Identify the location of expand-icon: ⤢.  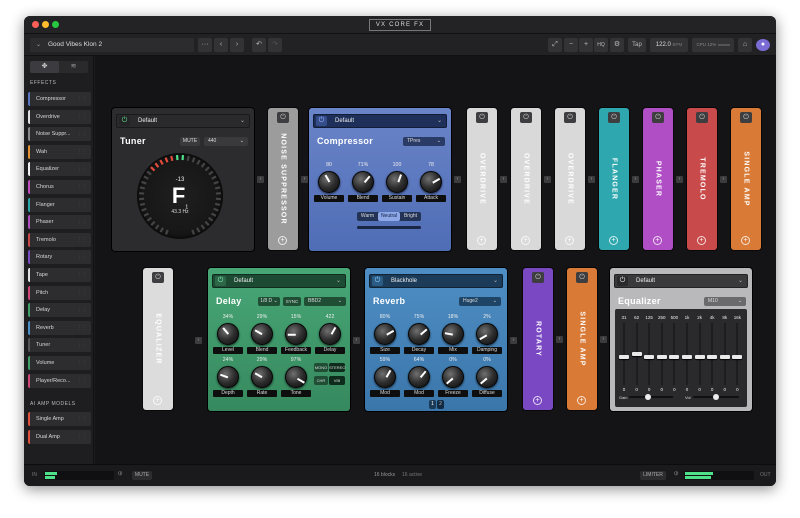
(555, 45).